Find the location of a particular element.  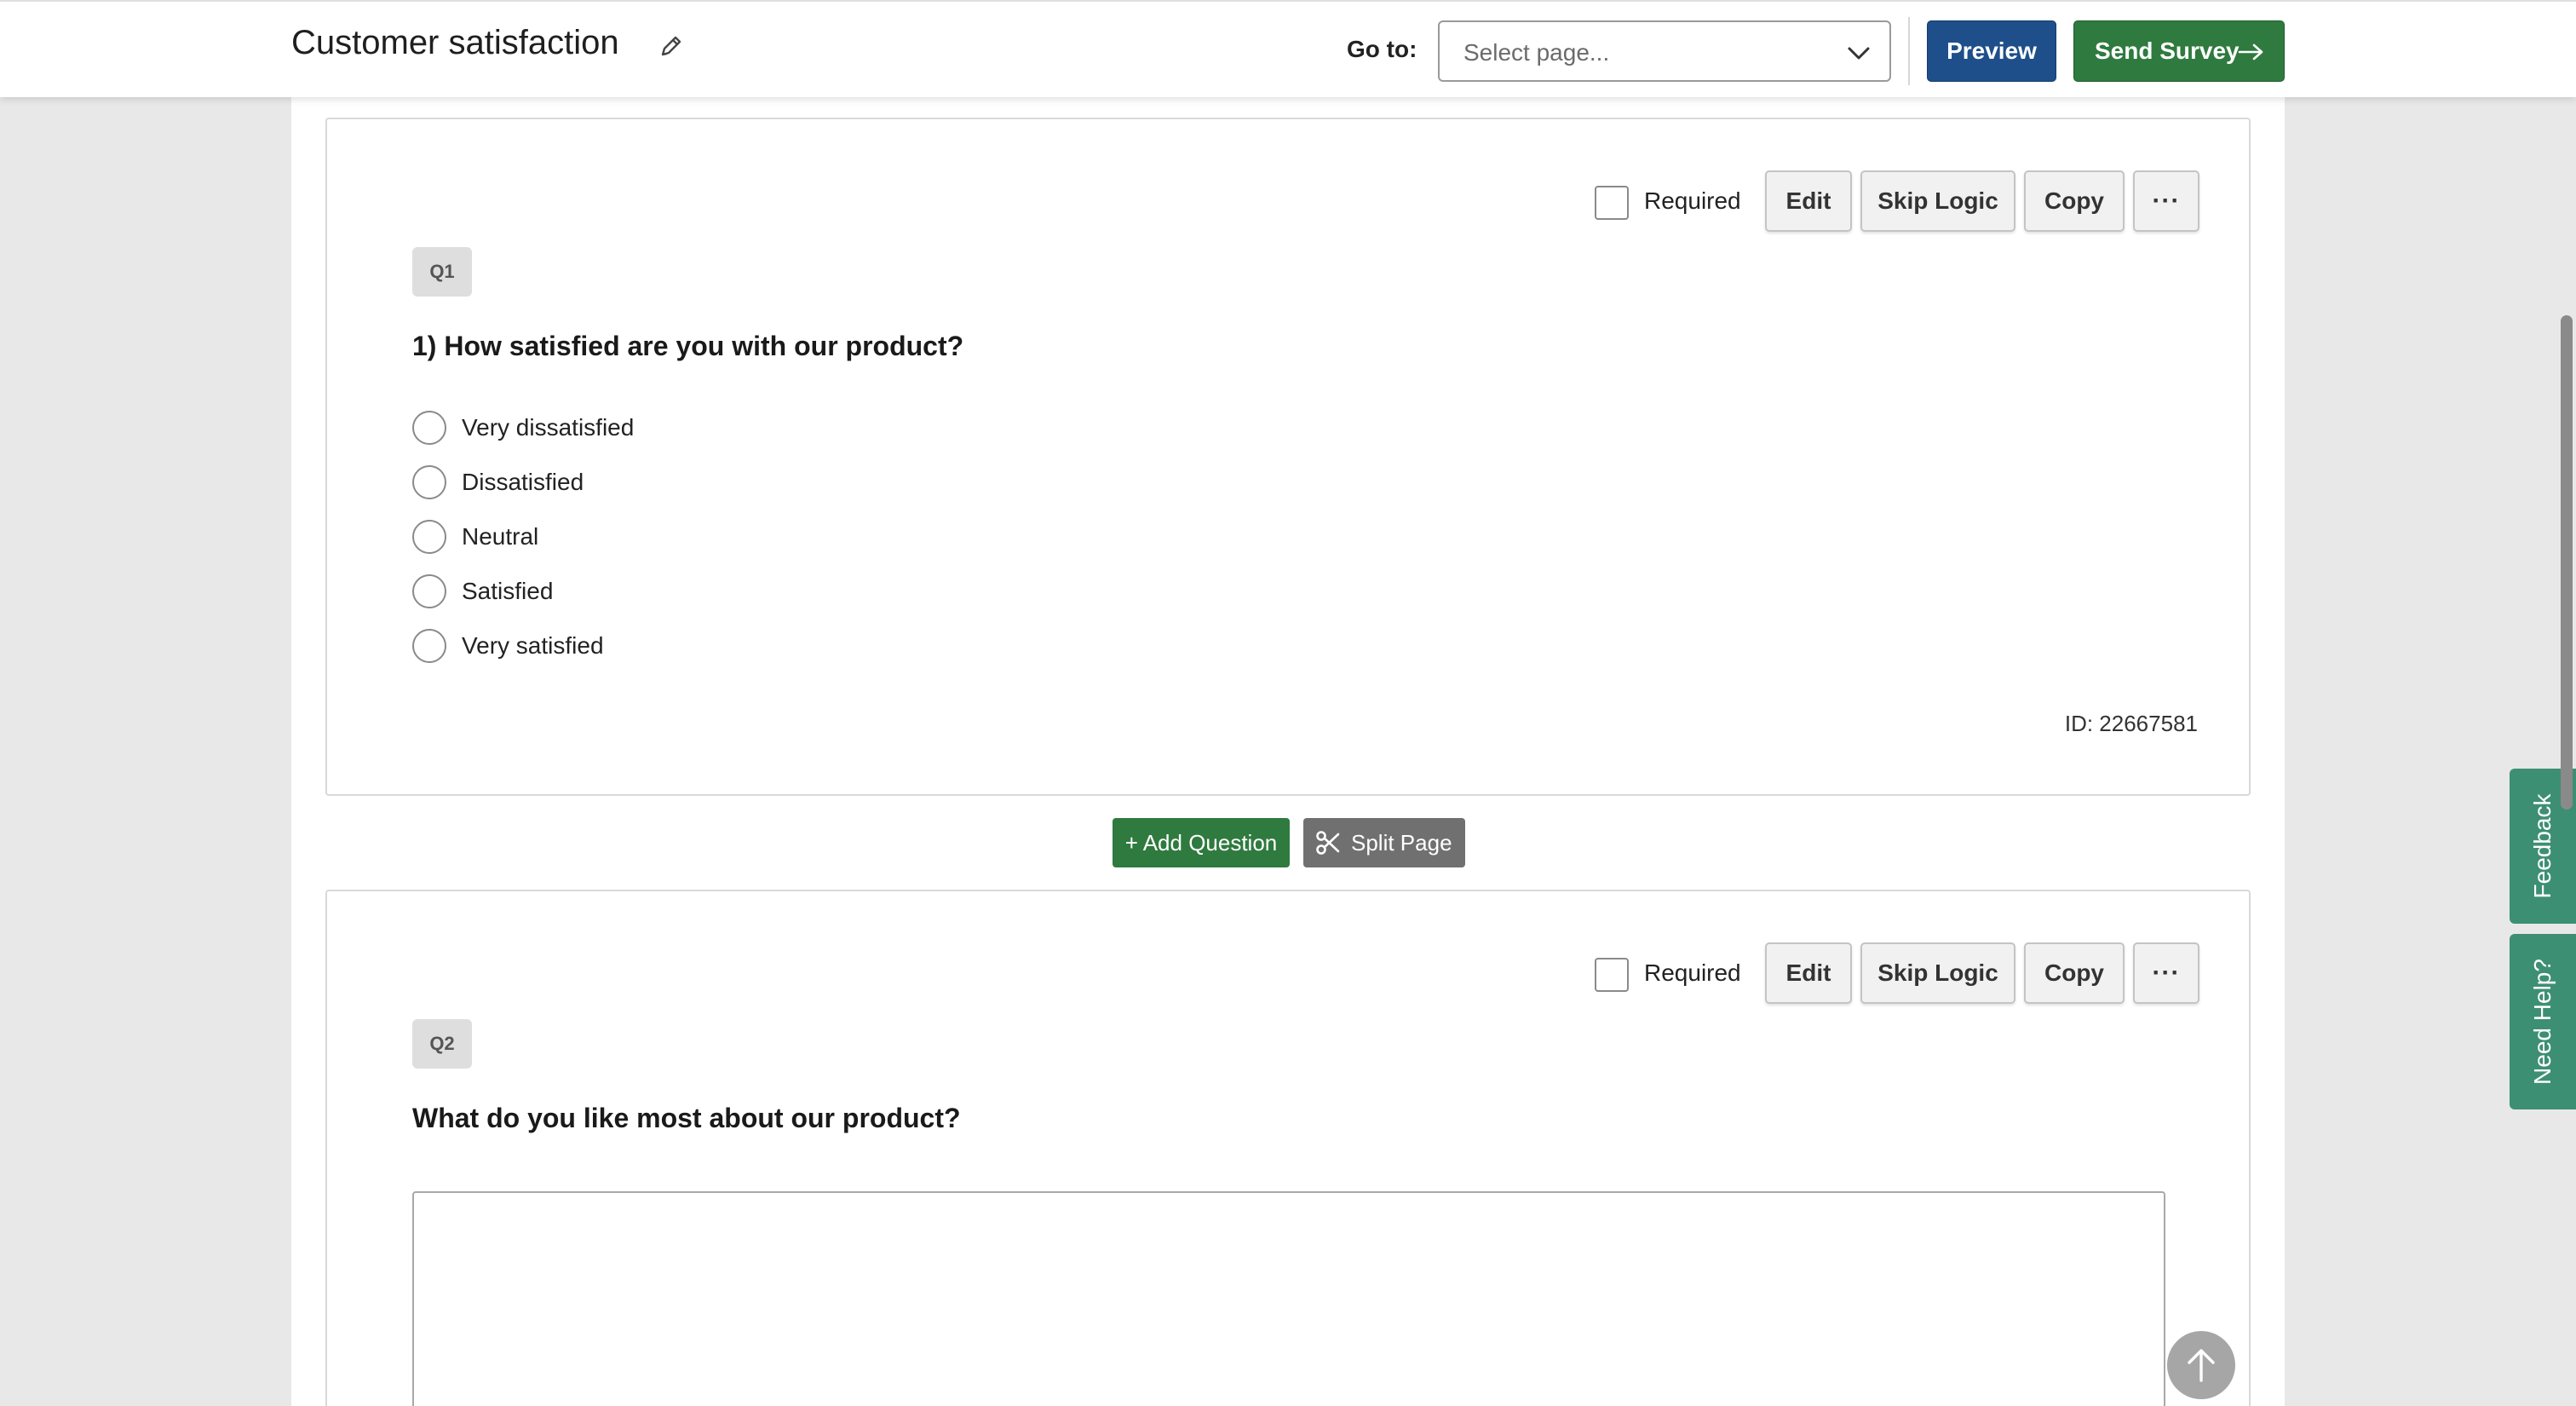

survey-title: Customer satisfaction is located at coordinates (455, 42).